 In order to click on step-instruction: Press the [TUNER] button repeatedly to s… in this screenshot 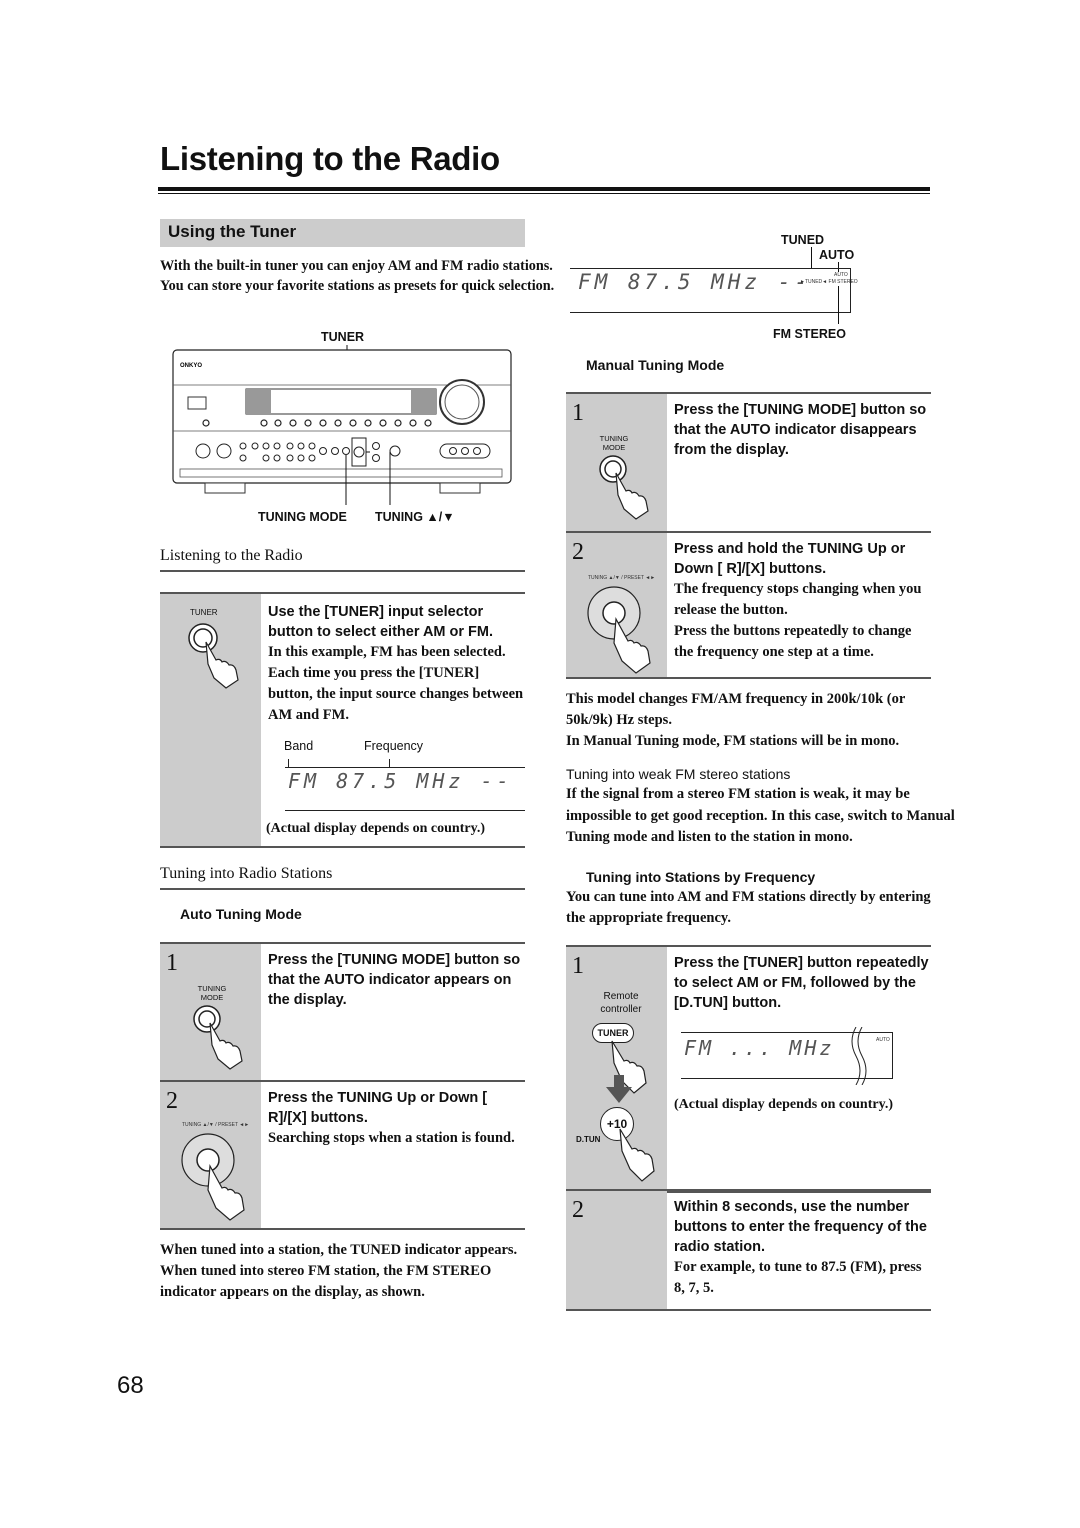, I will do `click(801, 983)`.